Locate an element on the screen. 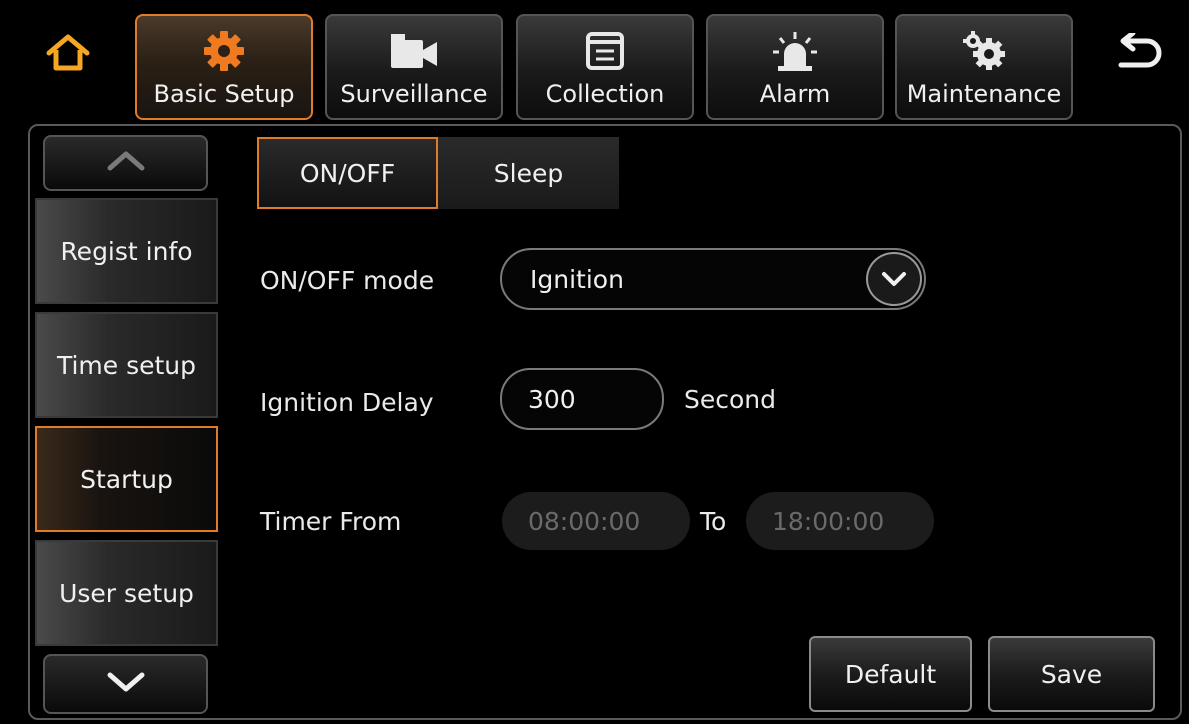  home-icon is located at coordinates (68, 55).